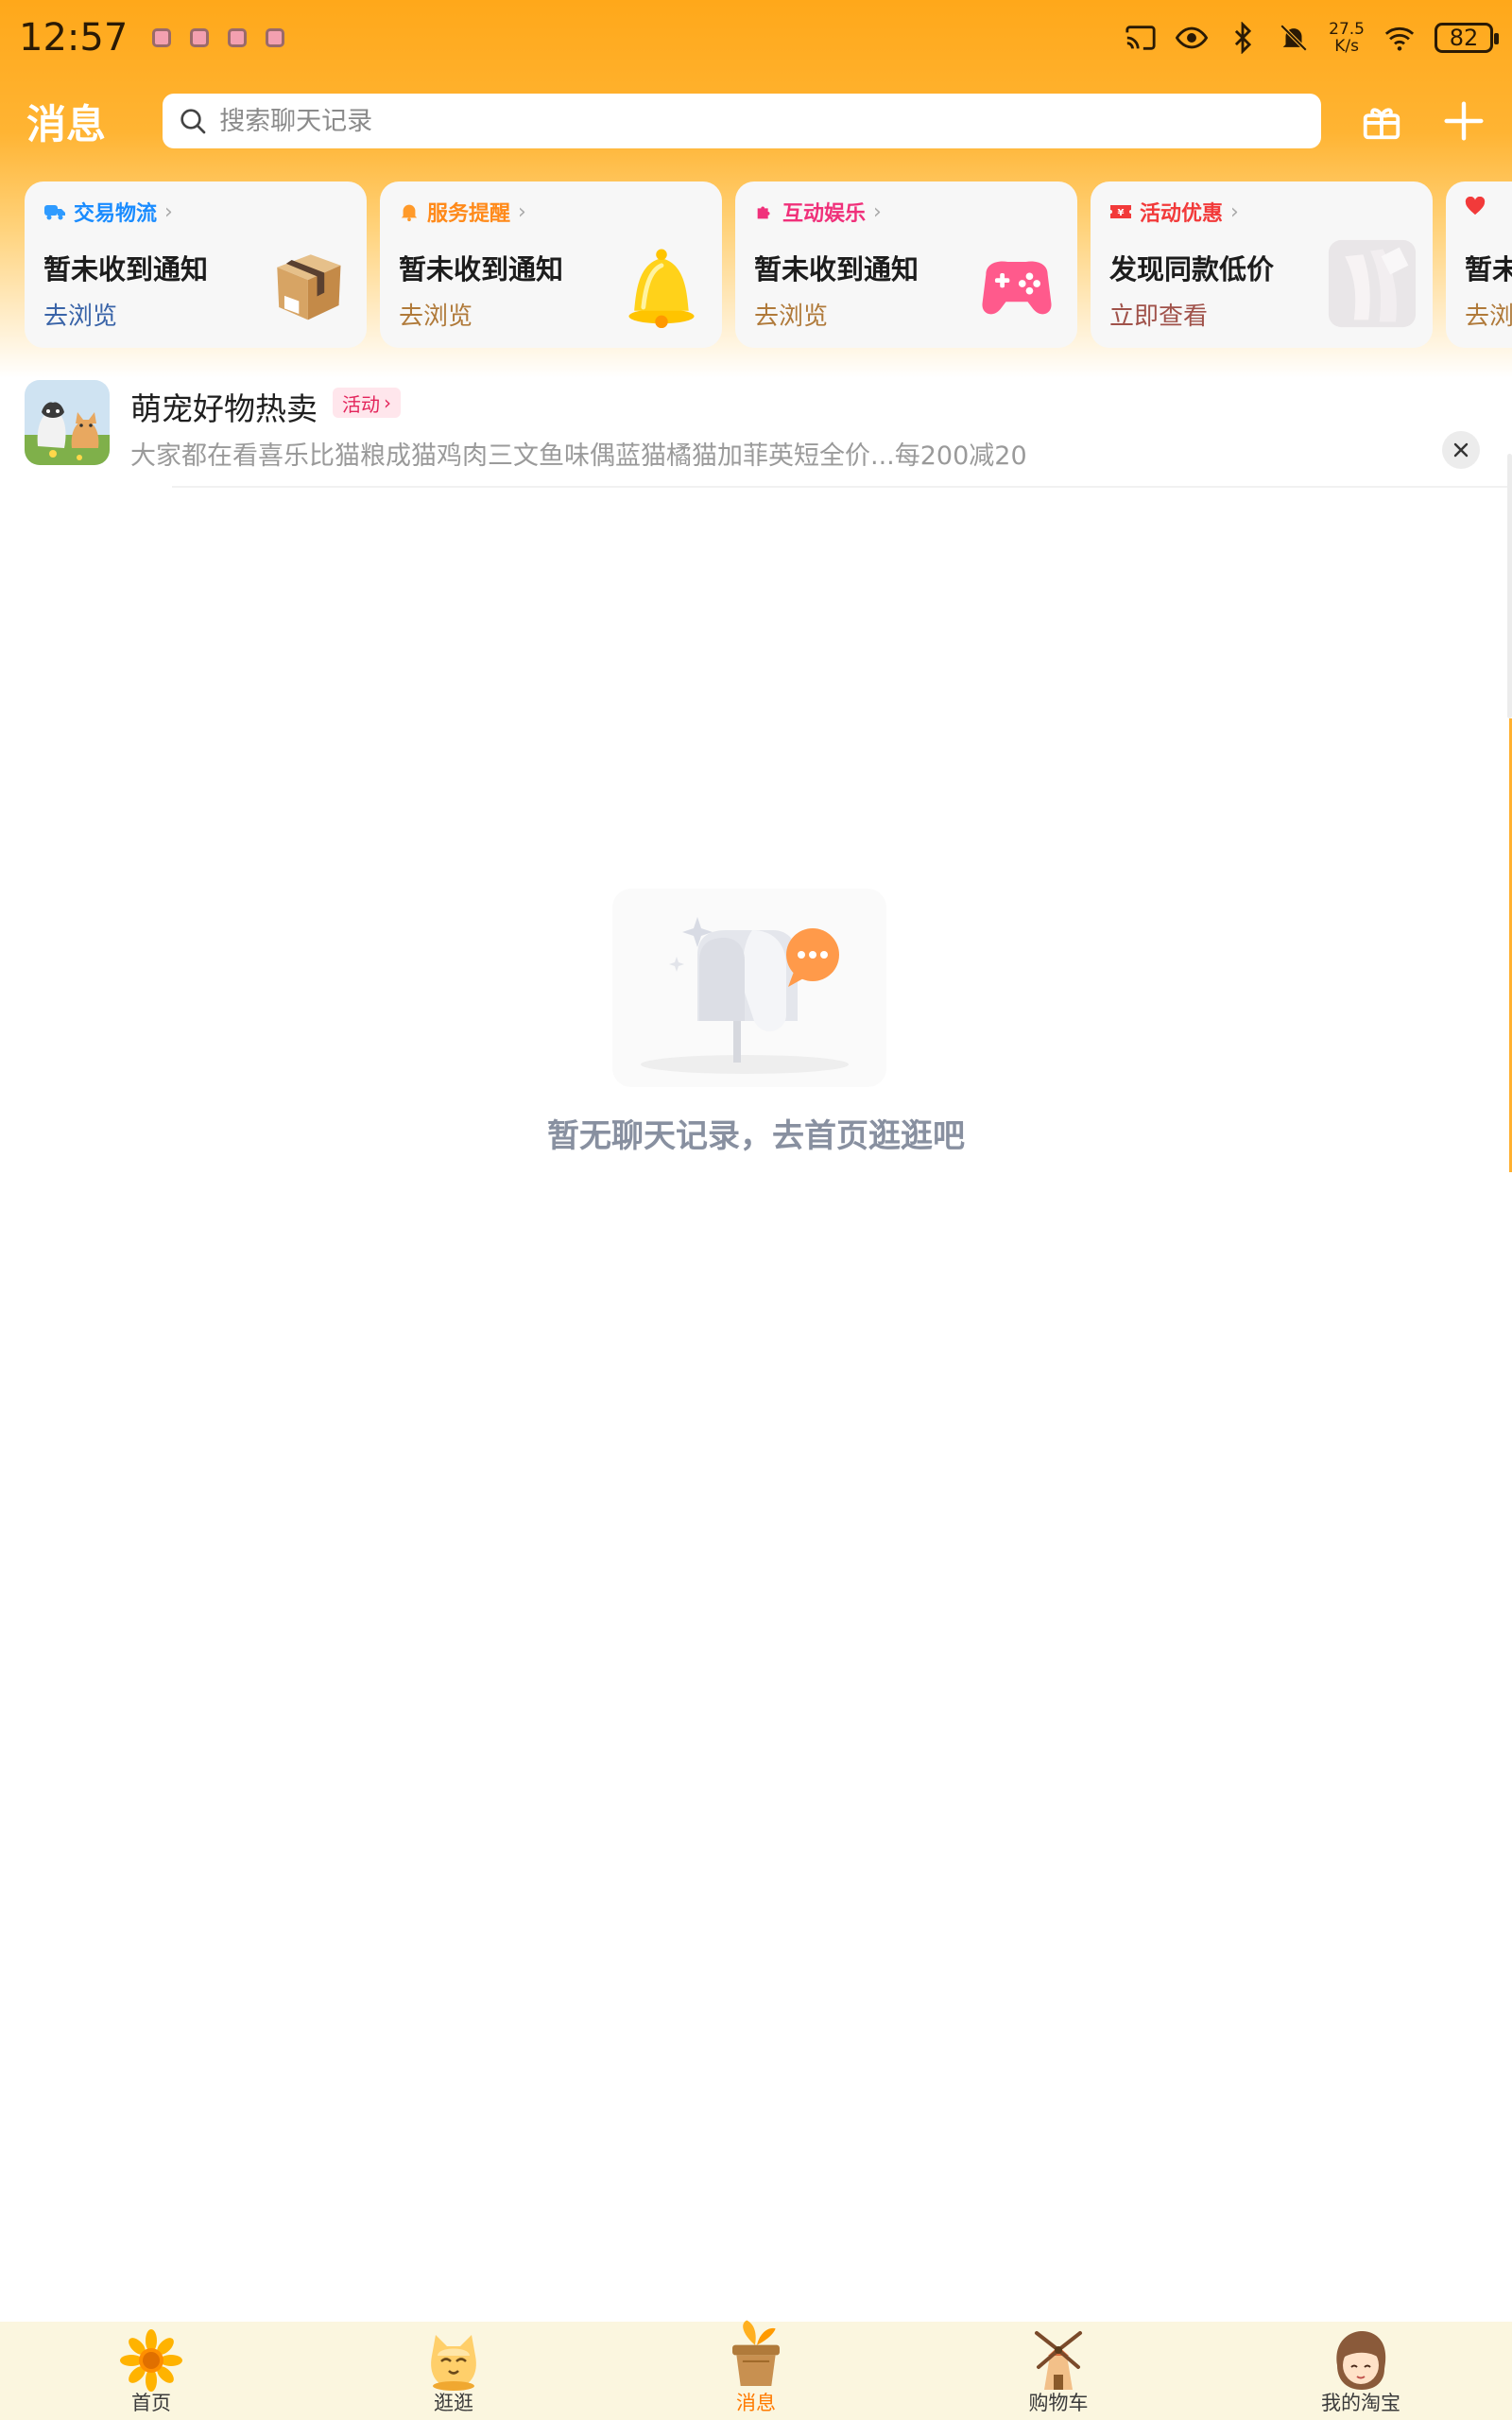 The height and width of the screenshot is (2420, 1512). Describe the element at coordinates (1140, 38) in the screenshot. I see `cast-icon` at that location.